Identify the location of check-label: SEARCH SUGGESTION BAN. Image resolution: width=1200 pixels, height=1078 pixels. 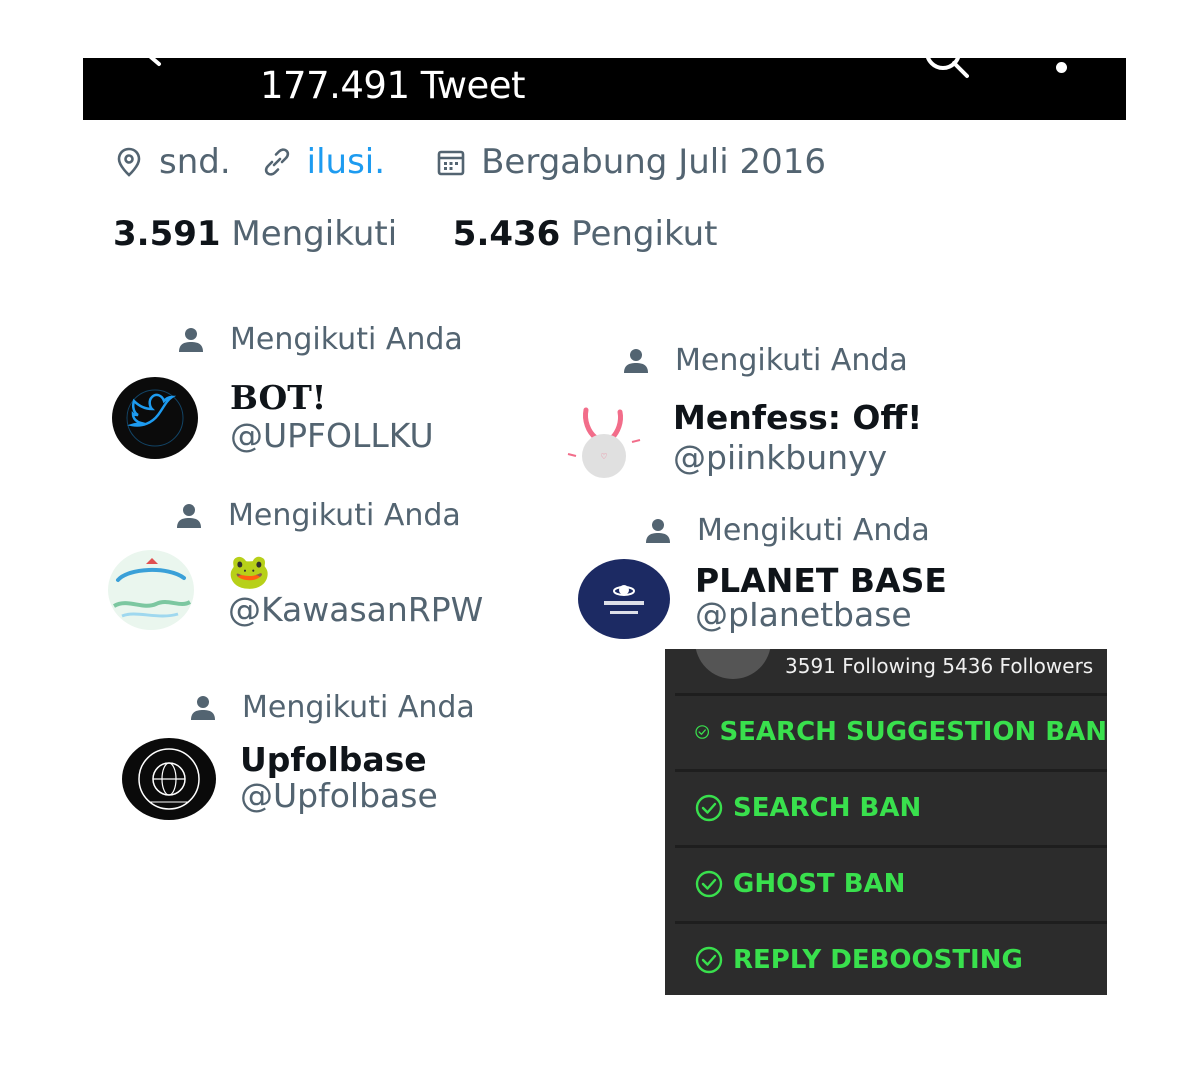
(913, 732).